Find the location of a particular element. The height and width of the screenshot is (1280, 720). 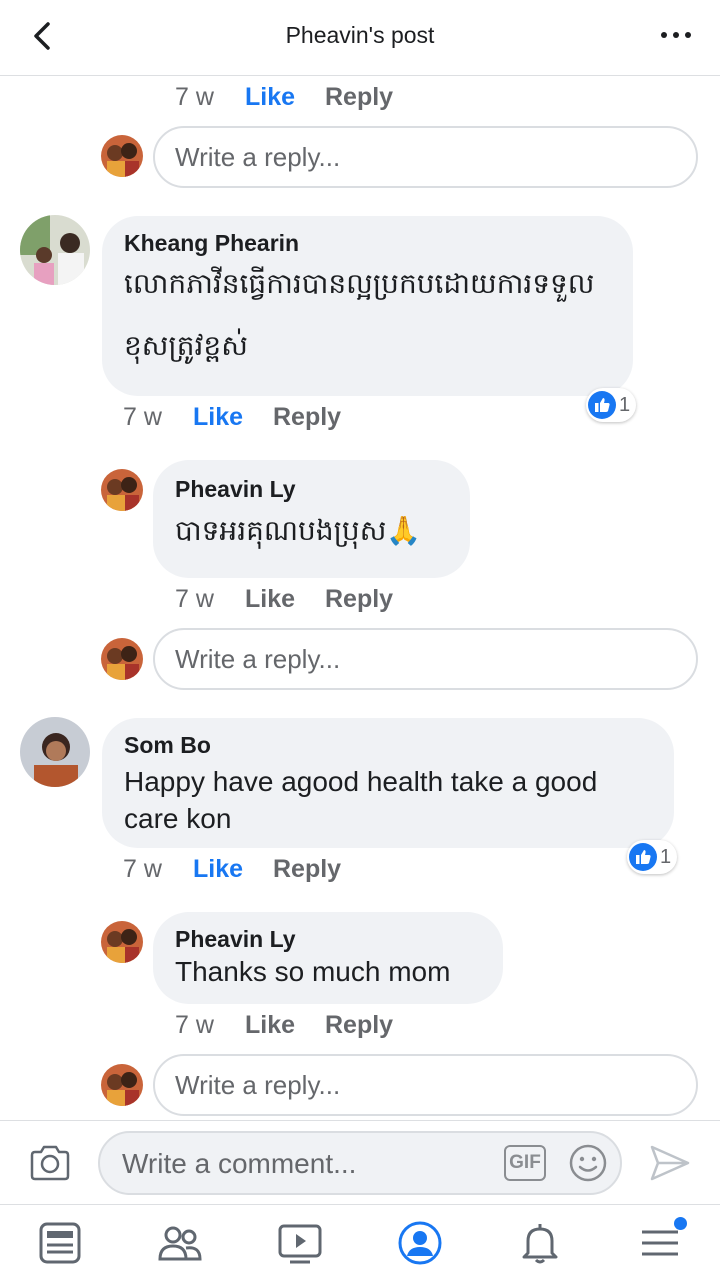

notification-dot is located at coordinates (680, 1223).